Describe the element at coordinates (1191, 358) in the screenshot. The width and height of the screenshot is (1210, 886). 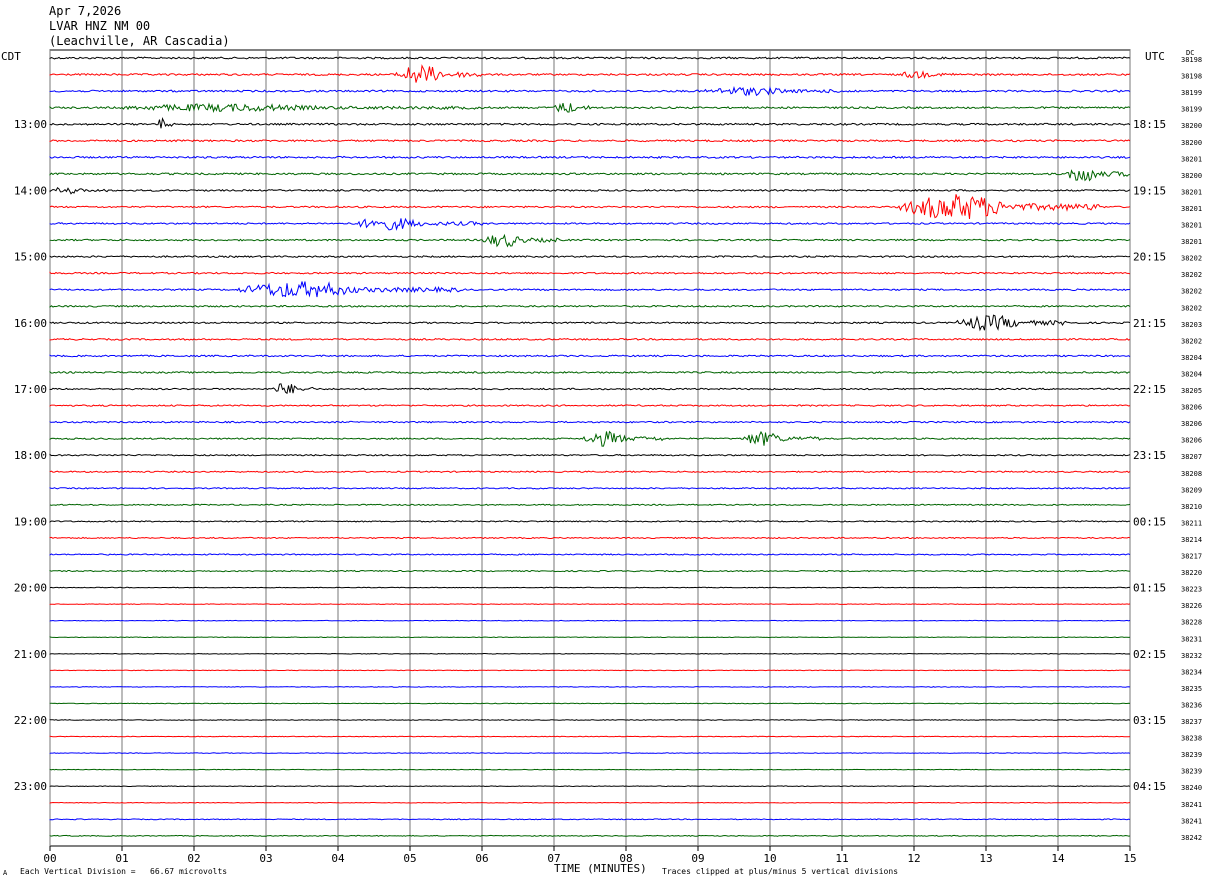
I see `dc-offset-label: 38204` at that location.